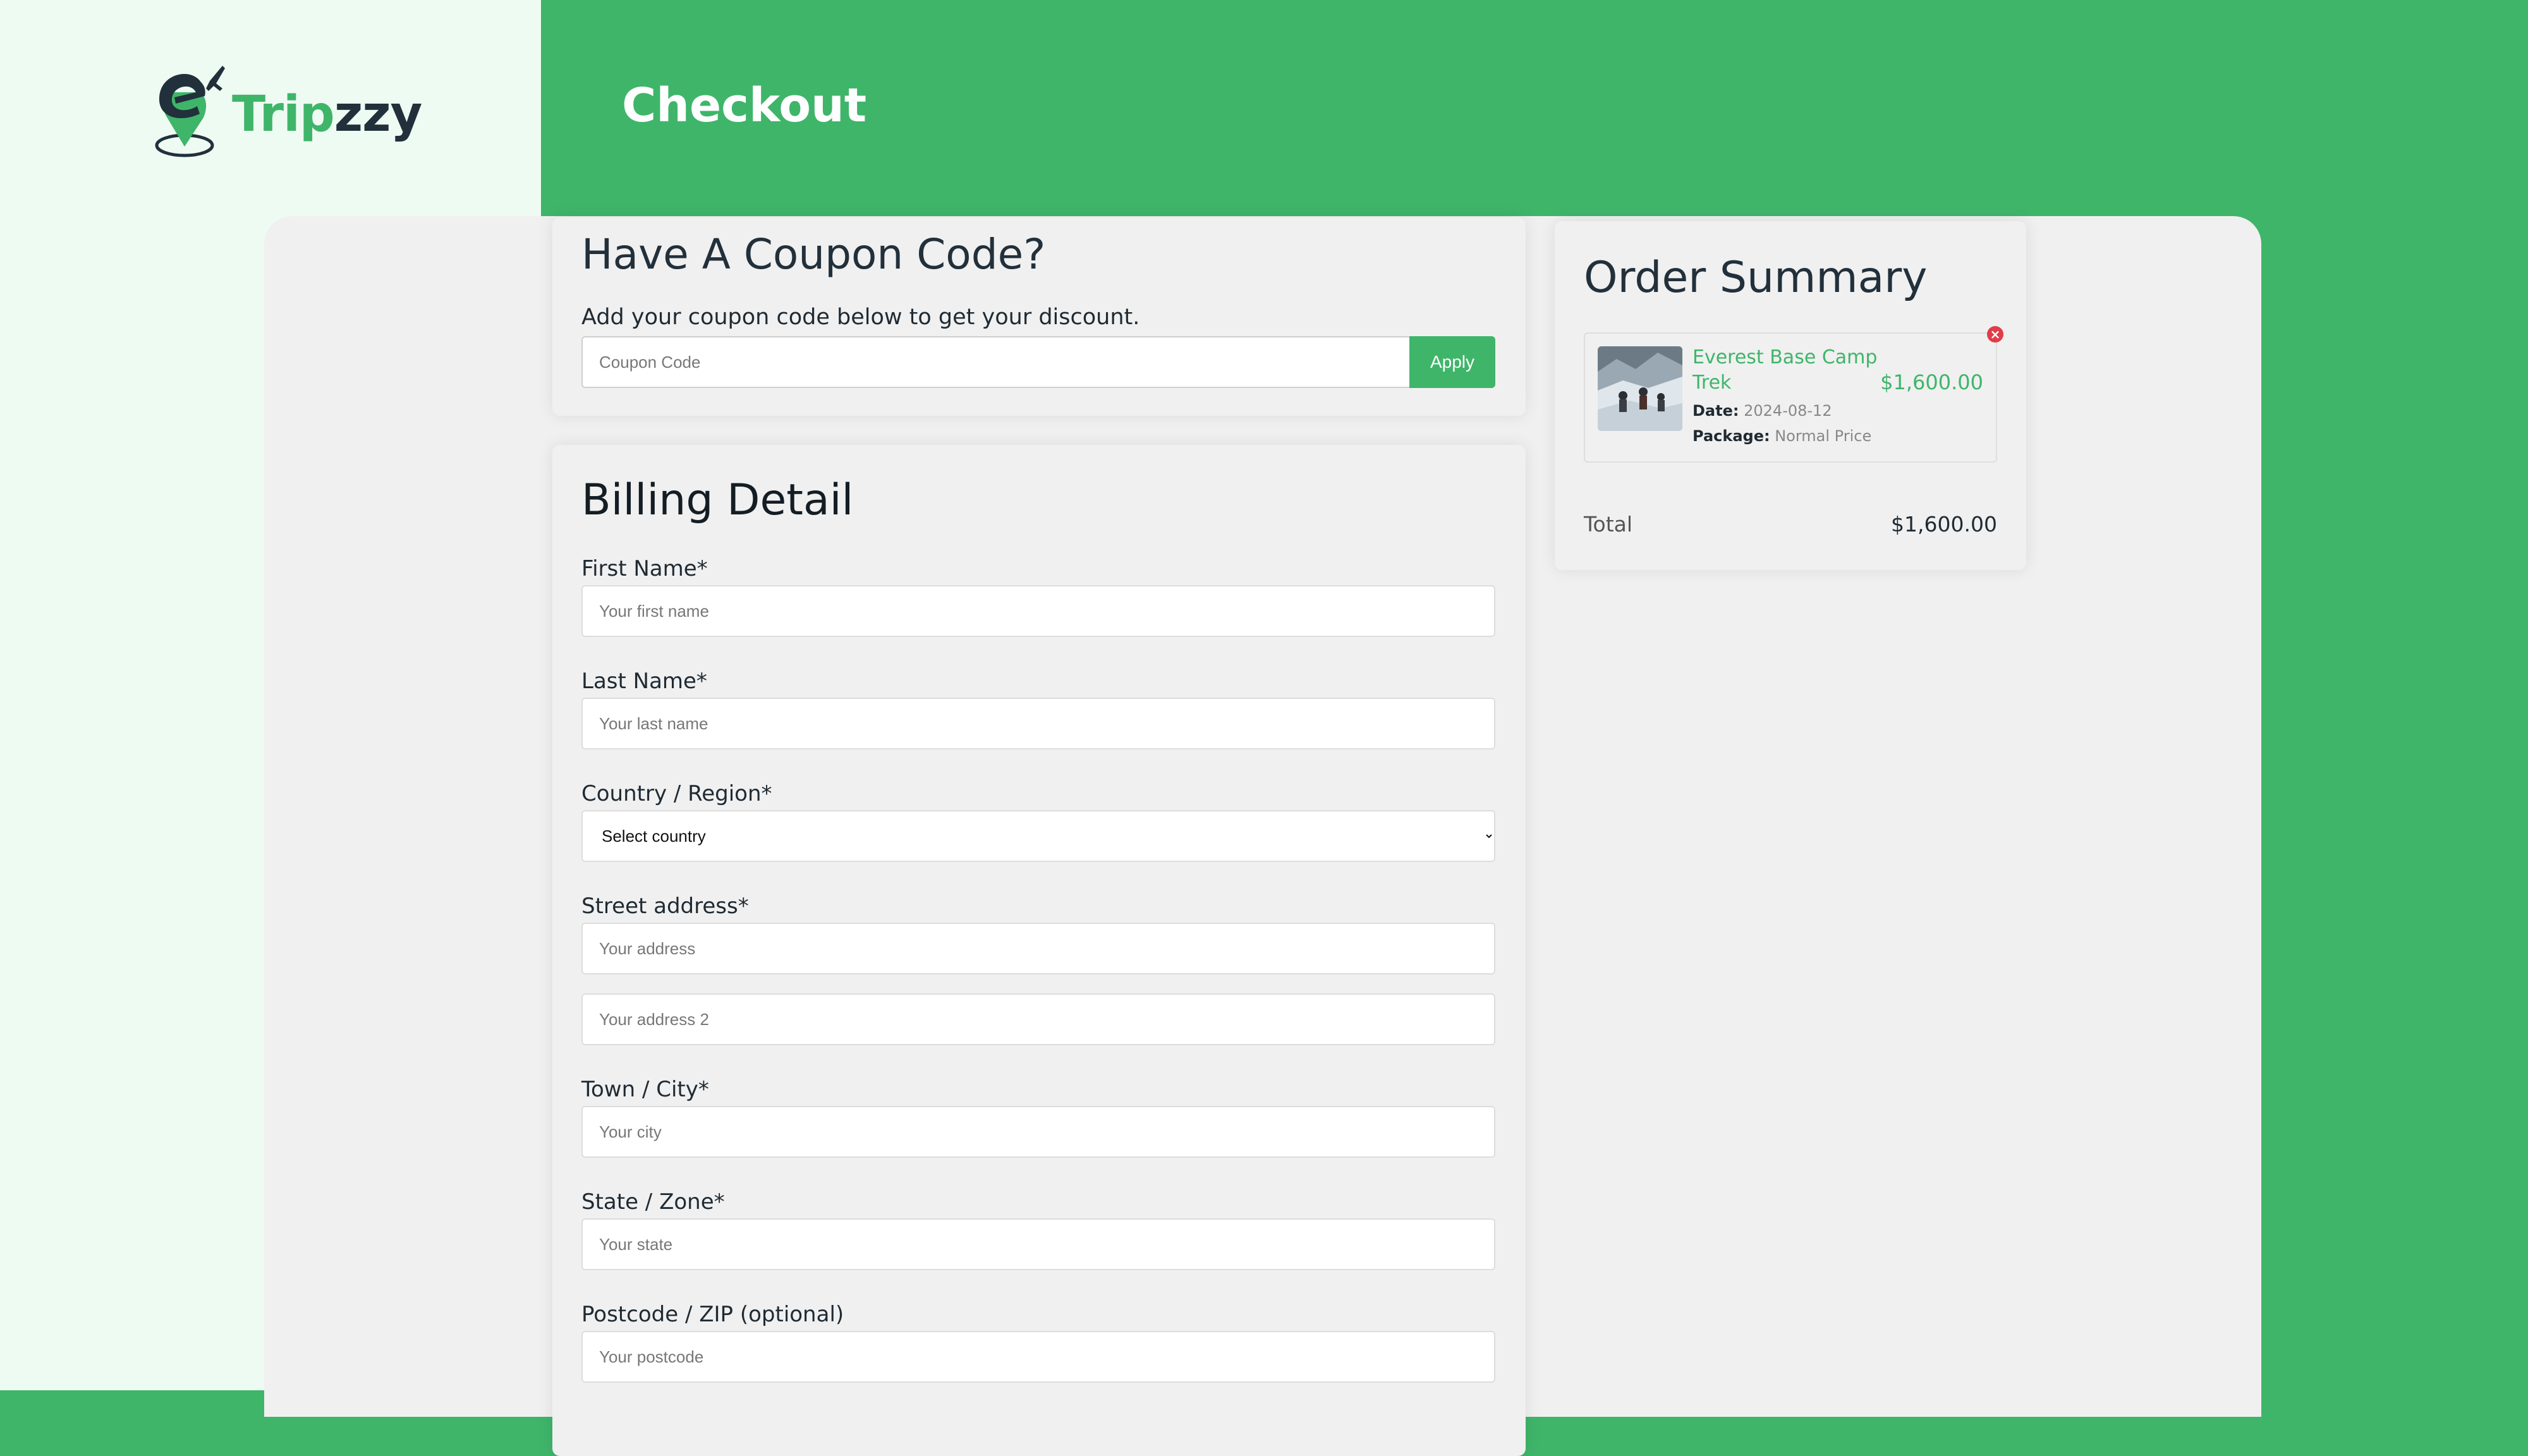  What do you see at coordinates (1640, 388) in the screenshot?
I see `trip-thumbnail` at bounding box center [1640, 388].